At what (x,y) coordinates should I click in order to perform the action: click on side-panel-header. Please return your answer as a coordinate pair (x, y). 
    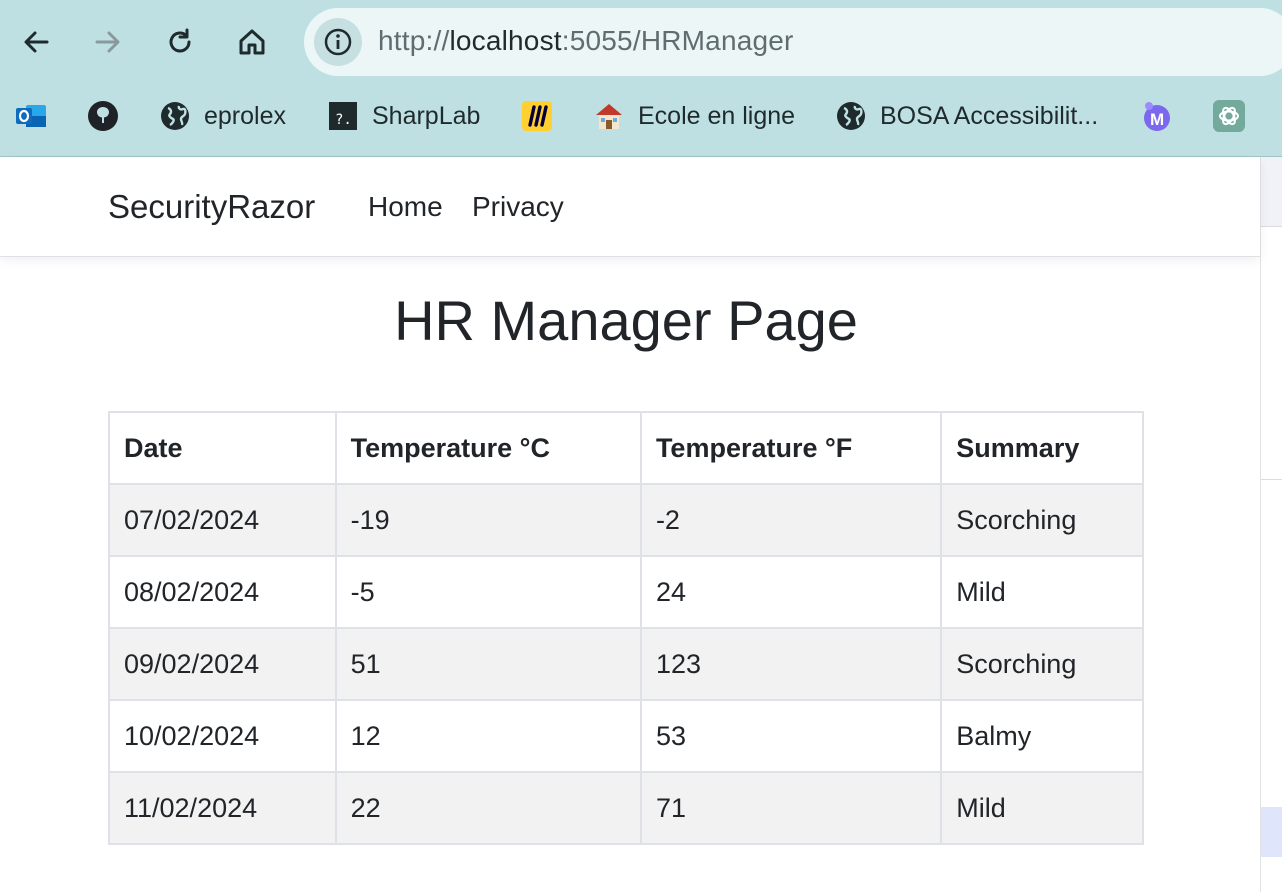
    Looking at the image, I should click on (1271, 192).